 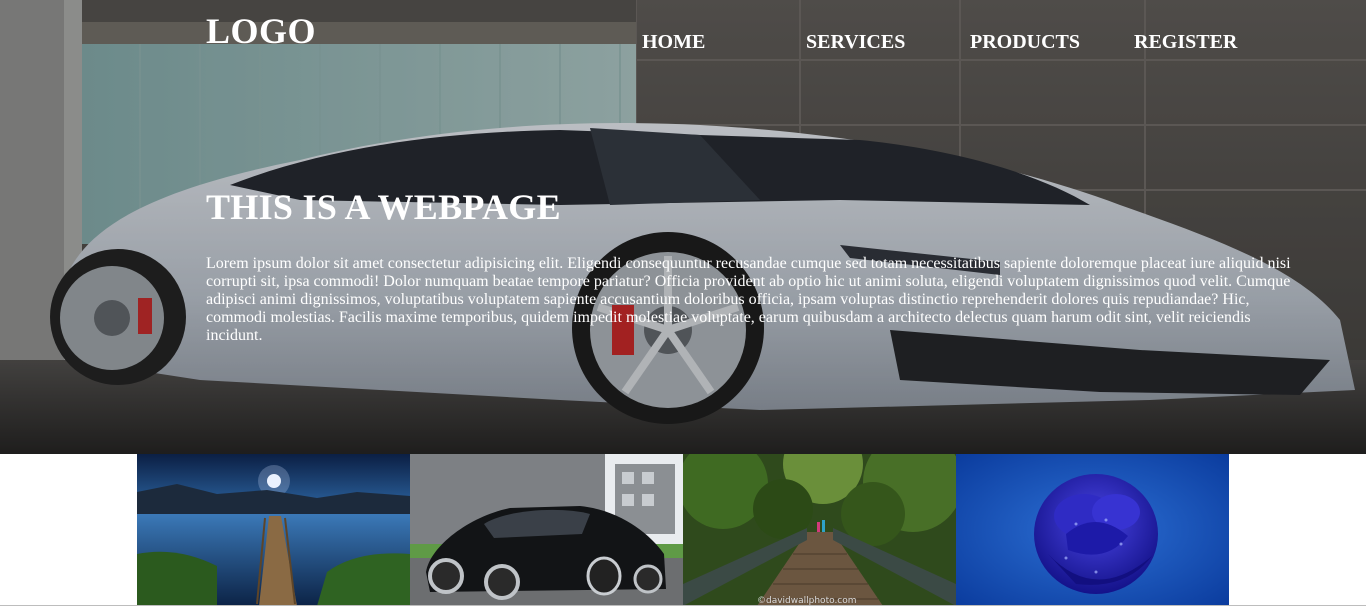 I want to click on gallery-item-bridge: ©davidwallphoto.com, so click(x=819, y=530).